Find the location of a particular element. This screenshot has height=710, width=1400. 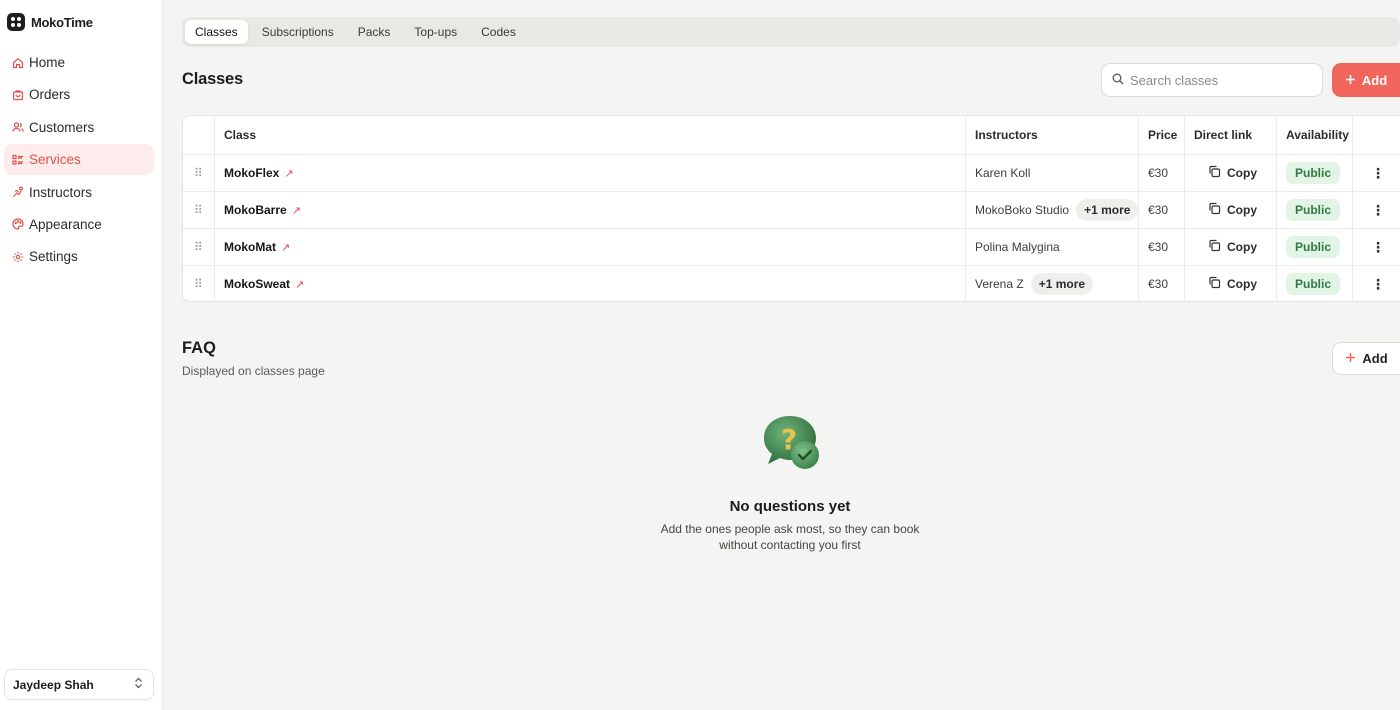

empty-state-title: No questions yet is located at coordinates (790, 506).